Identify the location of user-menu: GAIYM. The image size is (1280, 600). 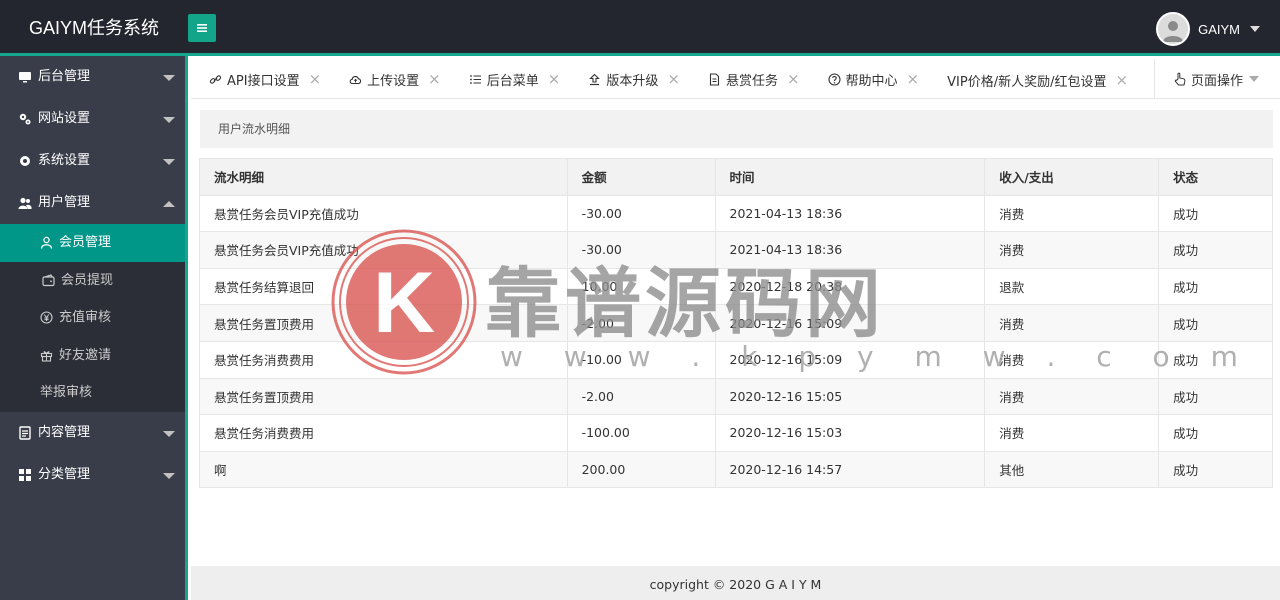
(1208, 29).